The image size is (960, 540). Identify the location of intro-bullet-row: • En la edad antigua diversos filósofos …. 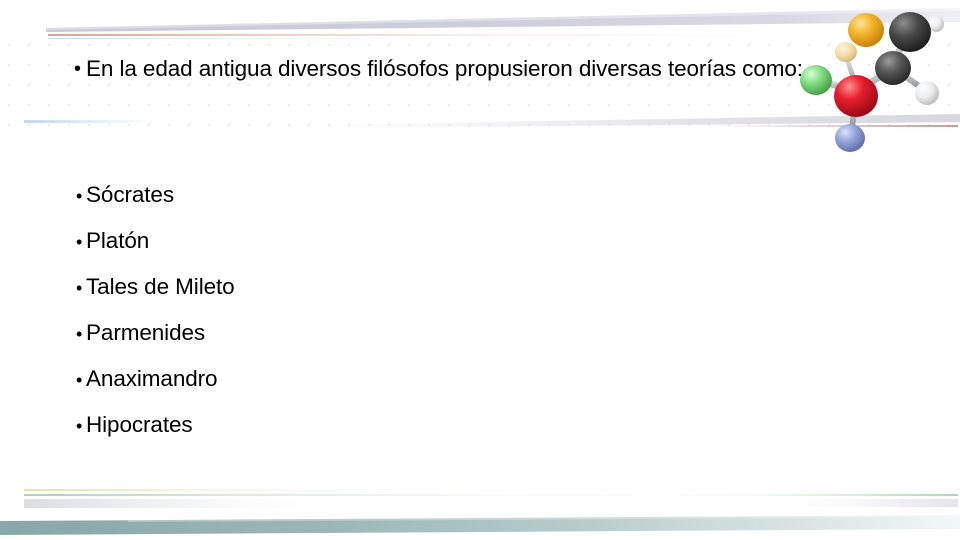
(477, 69).